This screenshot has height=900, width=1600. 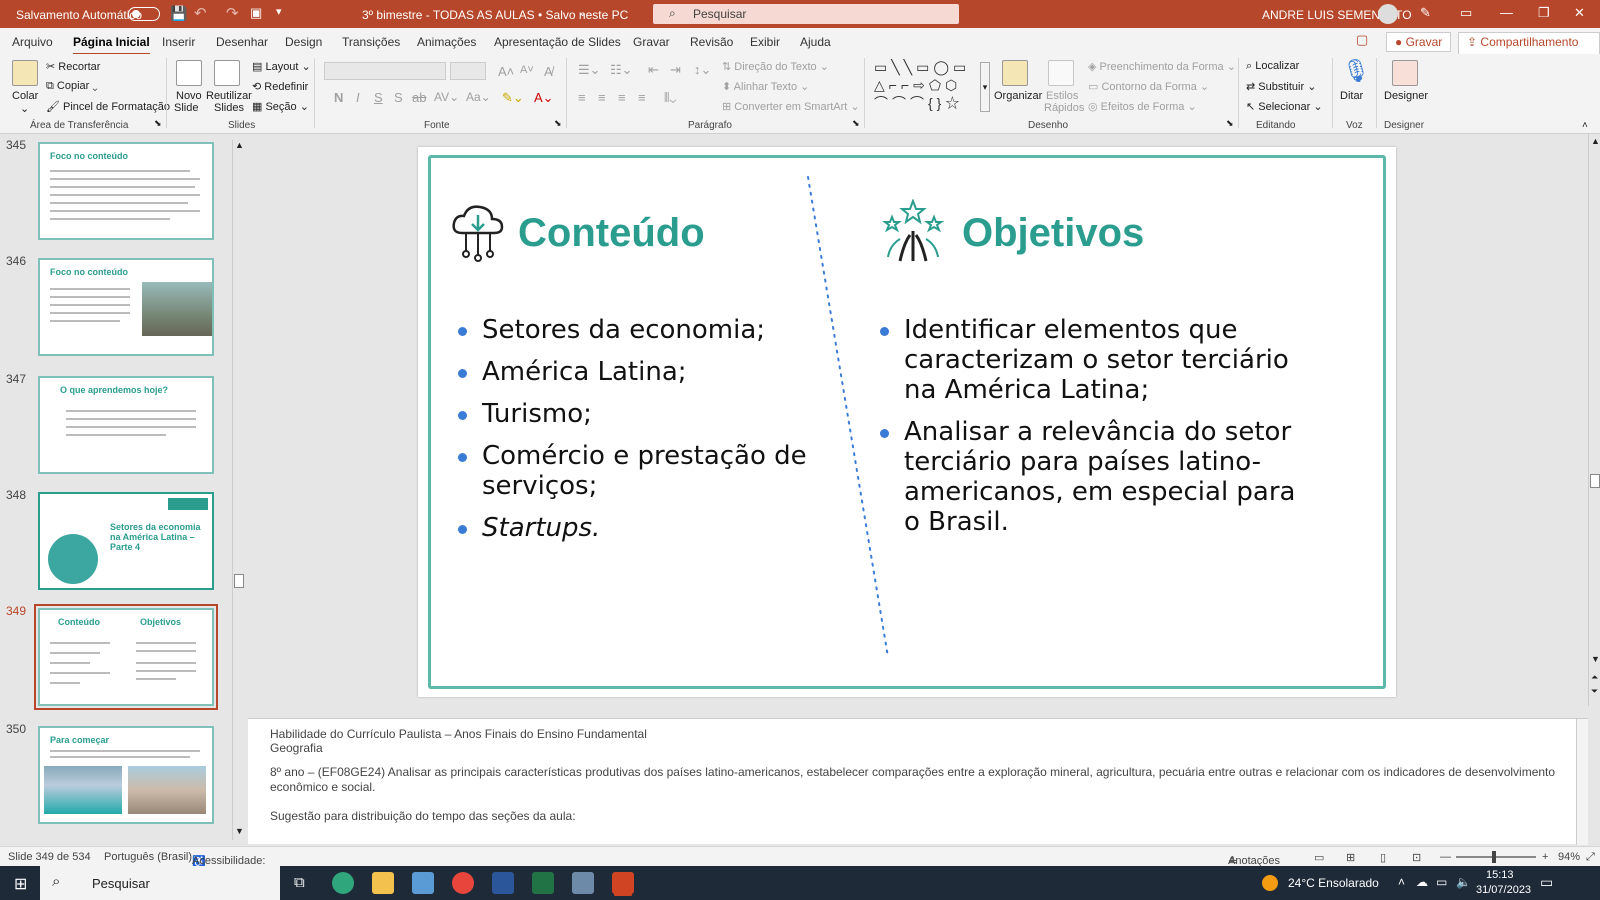 I want to click on minimize-icon: —, so click(x=1506, y=12).